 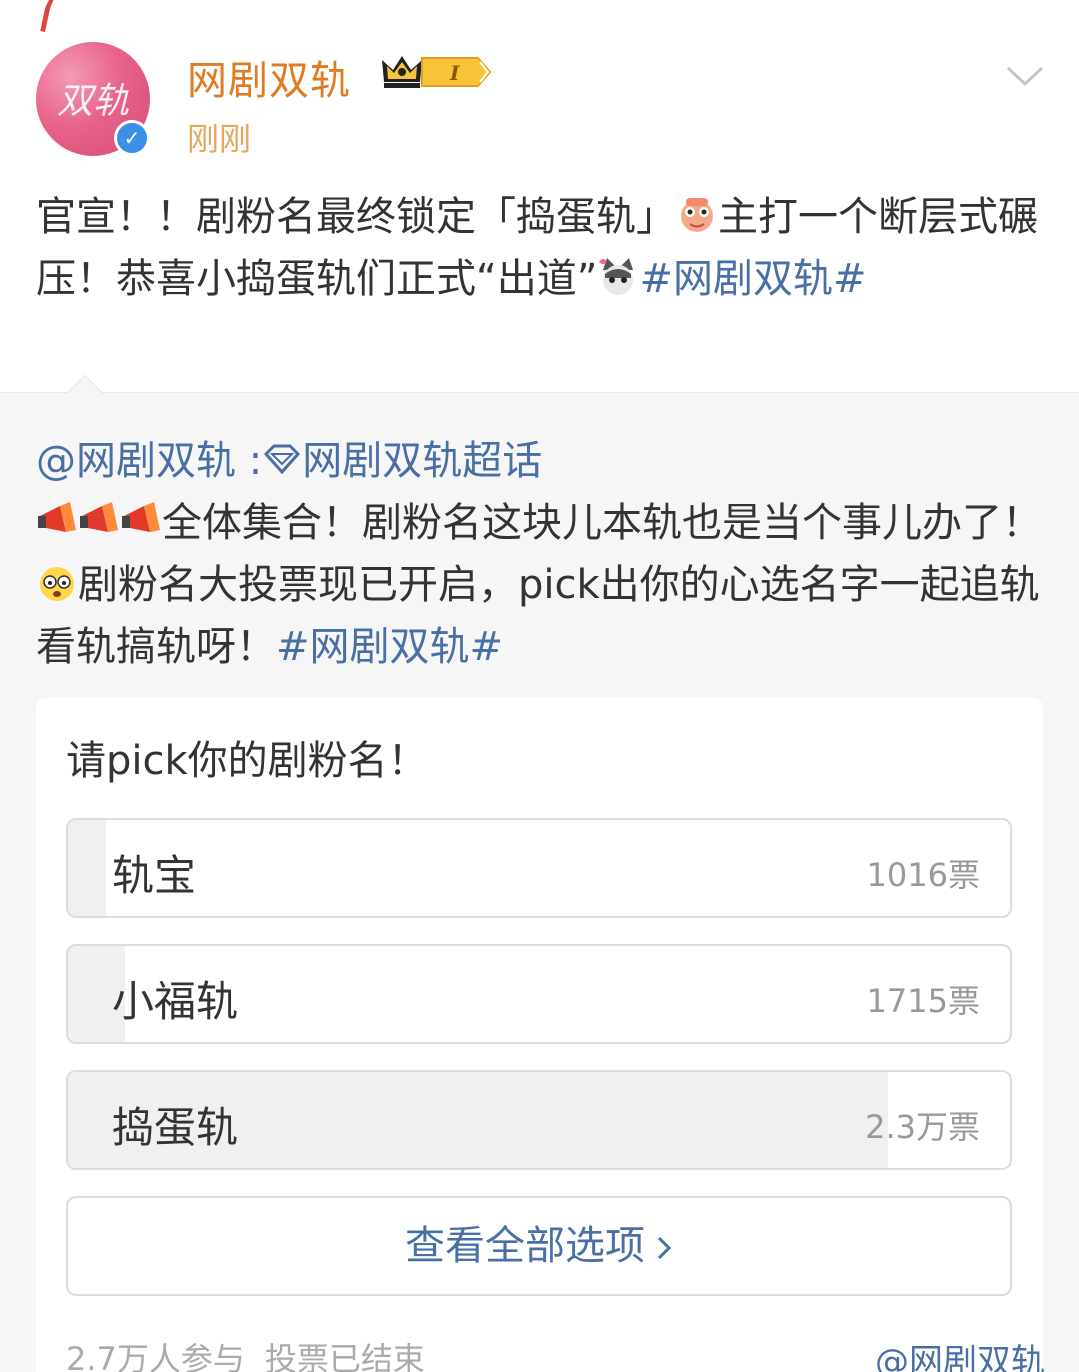 I want to click on poll-participants: 2.7万人参与, so click(x=155, y=1356).